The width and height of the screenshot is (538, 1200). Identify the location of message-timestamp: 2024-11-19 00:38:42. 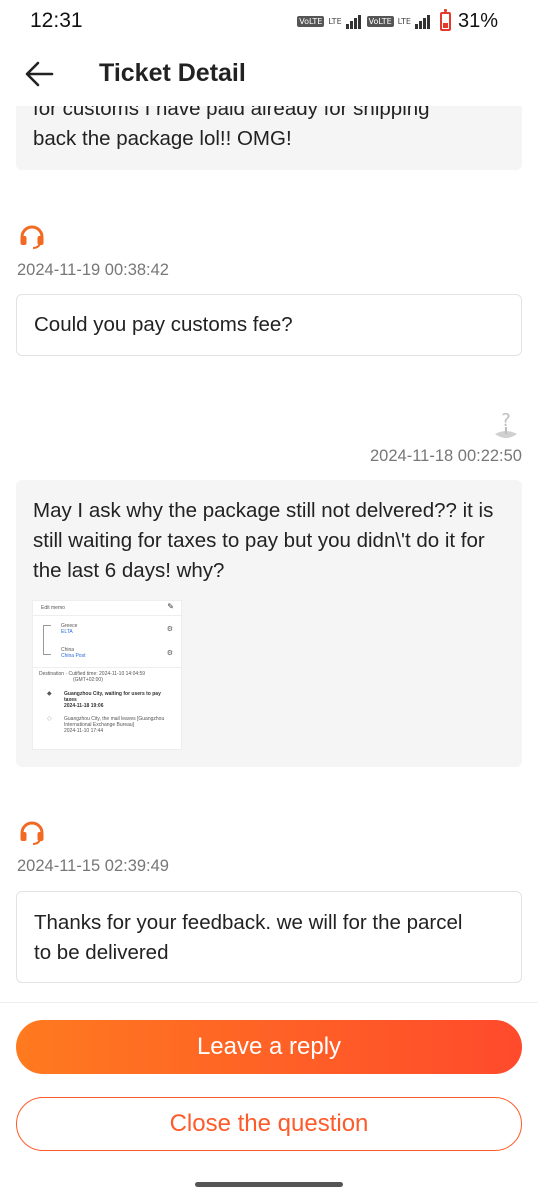
(93, 270).